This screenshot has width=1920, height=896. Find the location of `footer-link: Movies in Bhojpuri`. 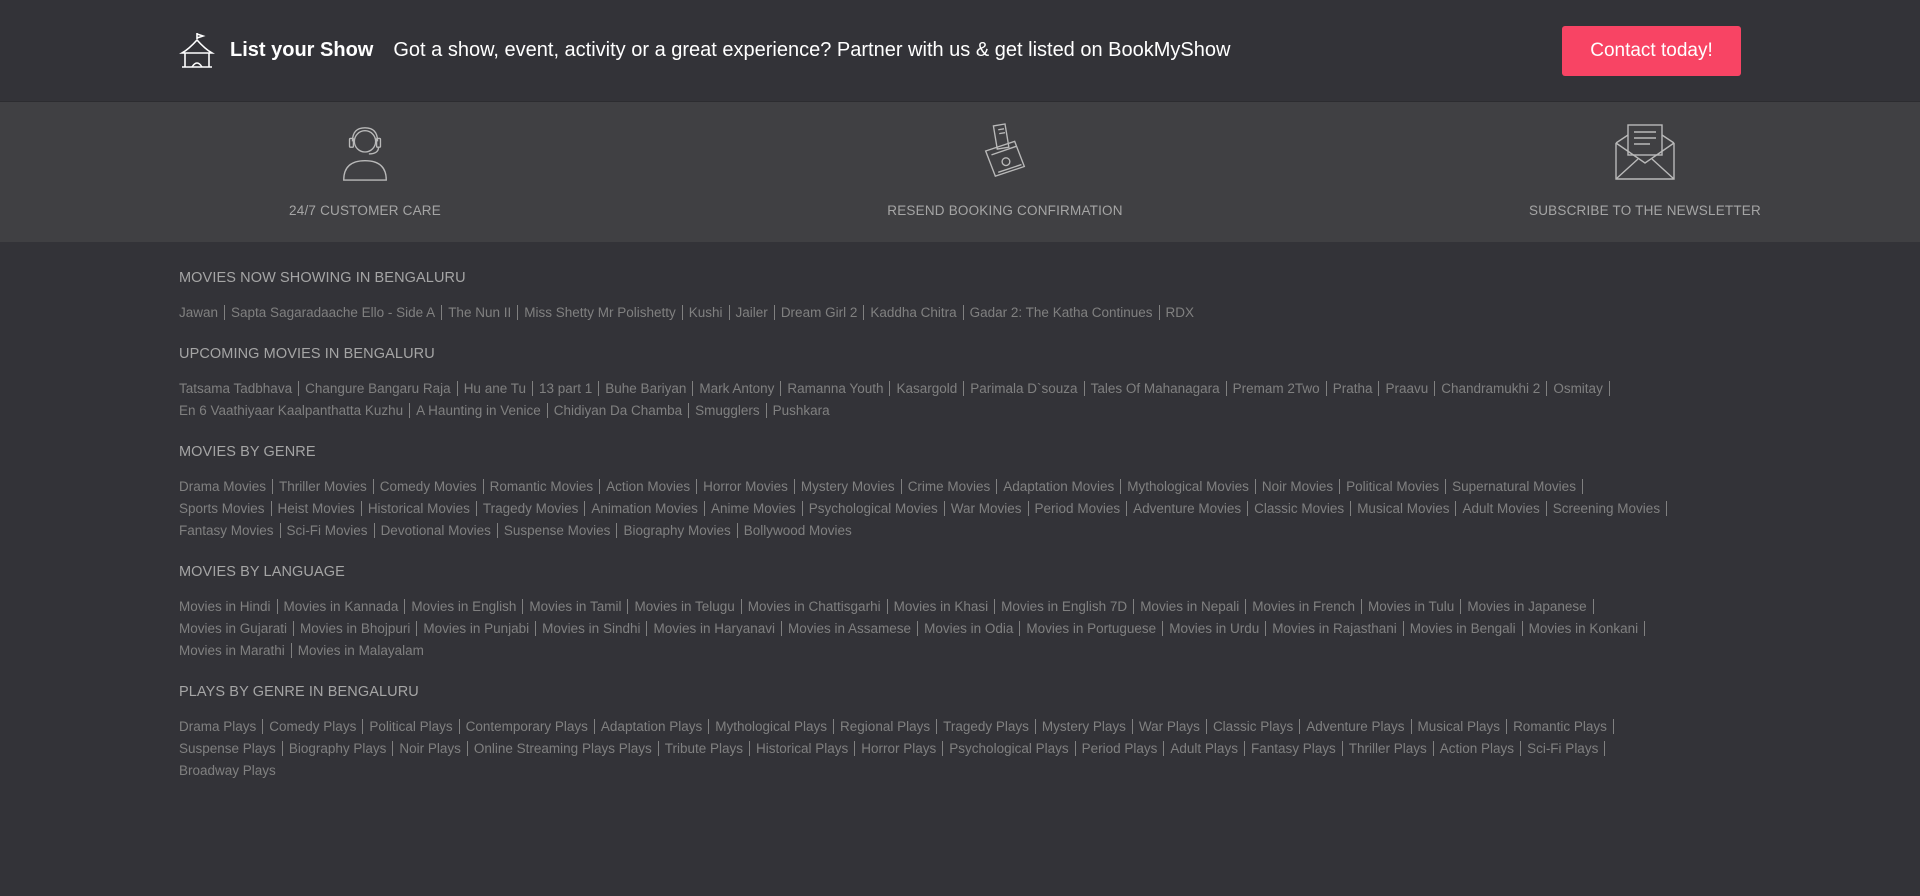

footer-link: Movies in Bhojpuri is located at coordinates (359, 628).